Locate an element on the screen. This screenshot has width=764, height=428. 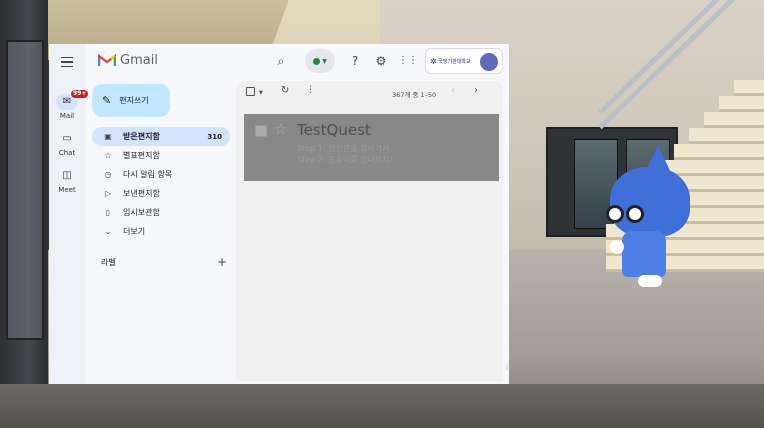
compose-button: ✎ 편지쓰기 is located at coordinates (131, 100).